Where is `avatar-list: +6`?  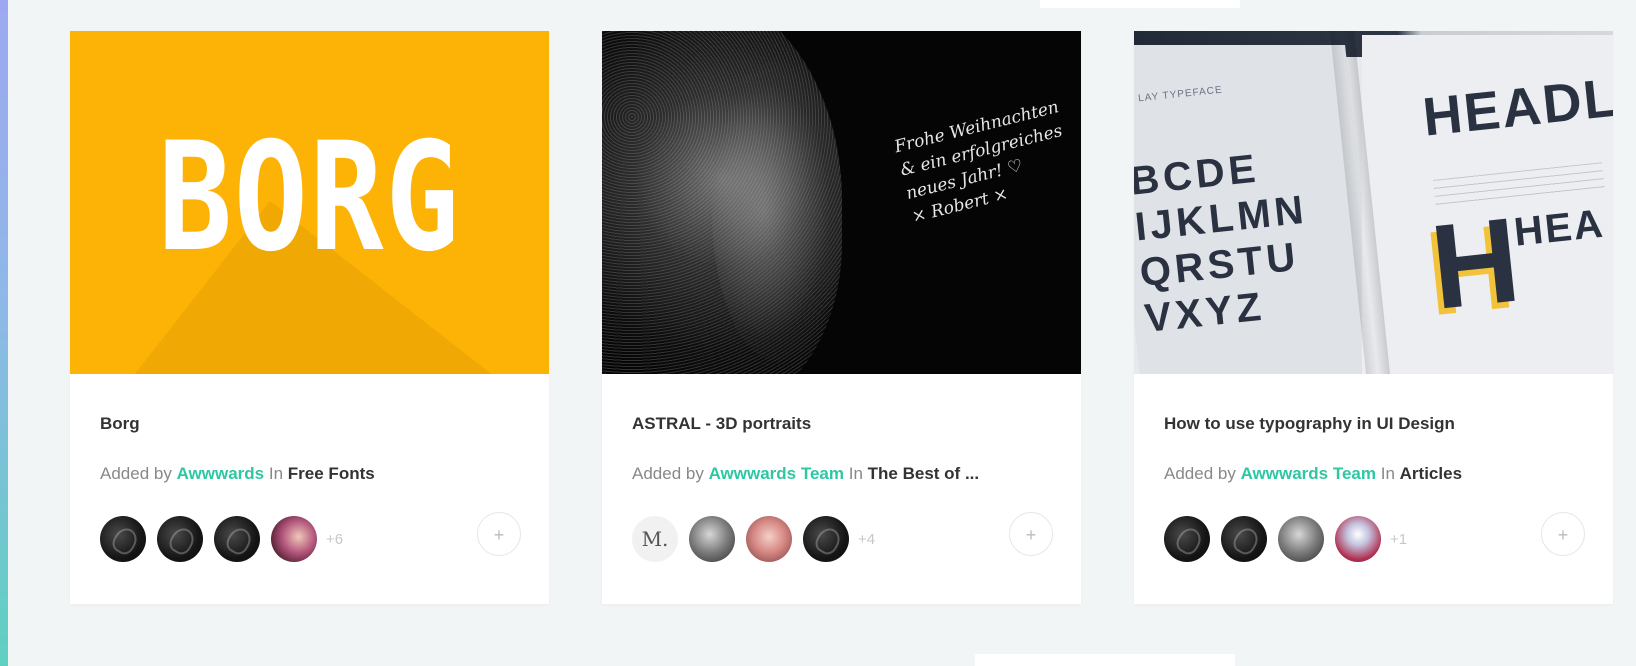 avatar-list: +6 is located at coordinates (309, 539).